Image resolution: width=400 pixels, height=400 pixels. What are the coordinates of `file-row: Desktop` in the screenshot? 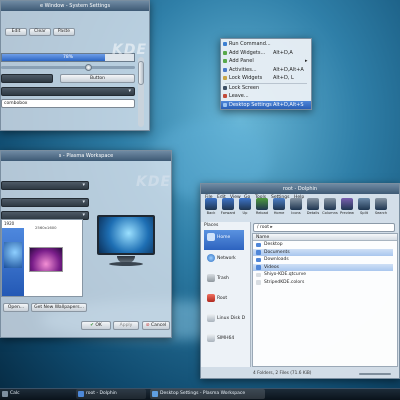 It's located at (323, 245).